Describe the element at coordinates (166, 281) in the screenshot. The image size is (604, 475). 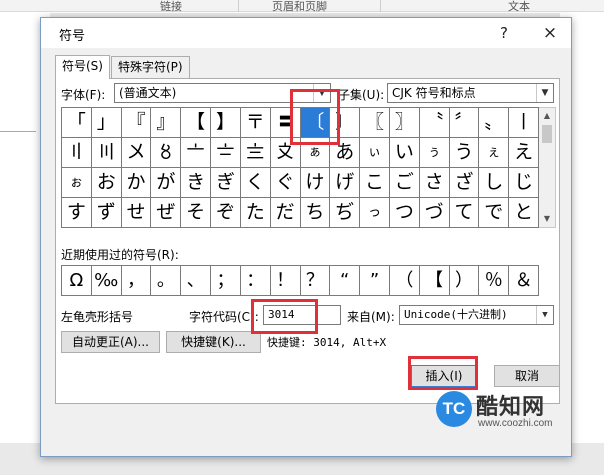
I see `recent-symbol-cell: 。` at that location.